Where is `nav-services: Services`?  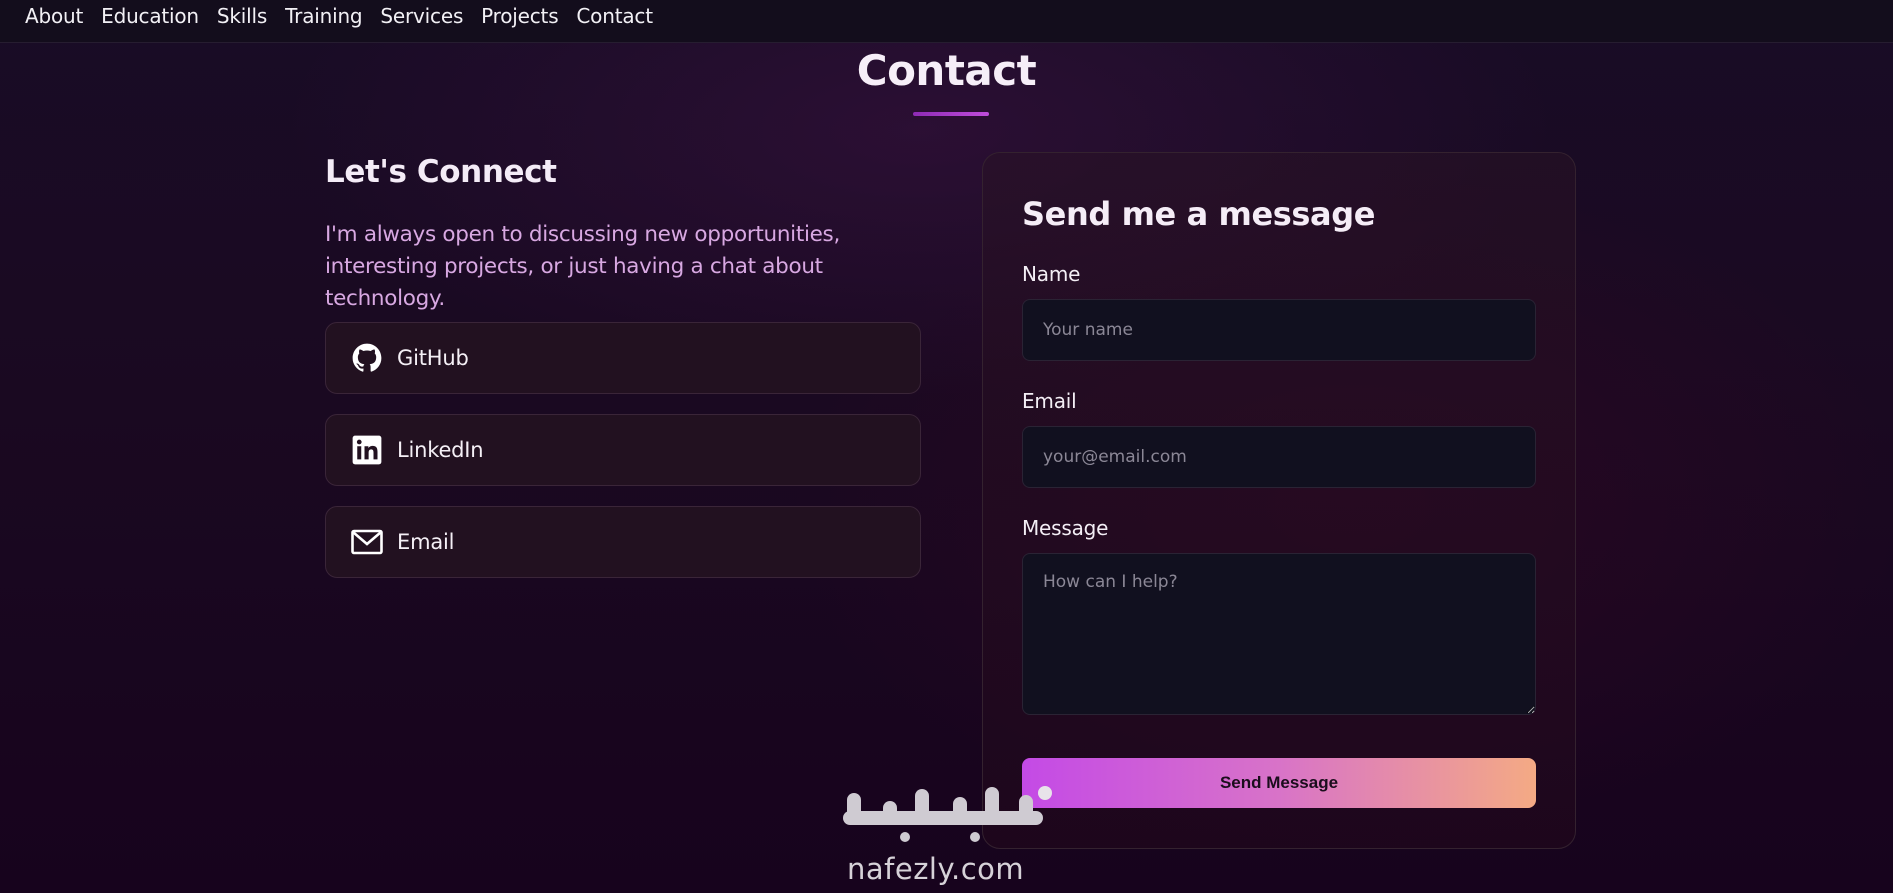
nav-services: Services is located at coordinates (421, 16).